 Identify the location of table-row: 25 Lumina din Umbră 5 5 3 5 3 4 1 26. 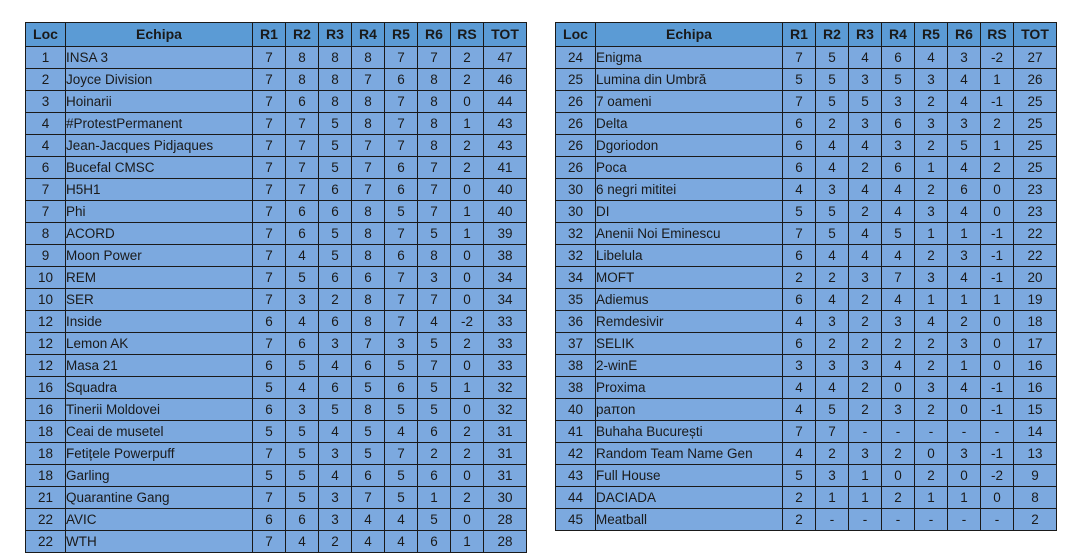
(806, 79).